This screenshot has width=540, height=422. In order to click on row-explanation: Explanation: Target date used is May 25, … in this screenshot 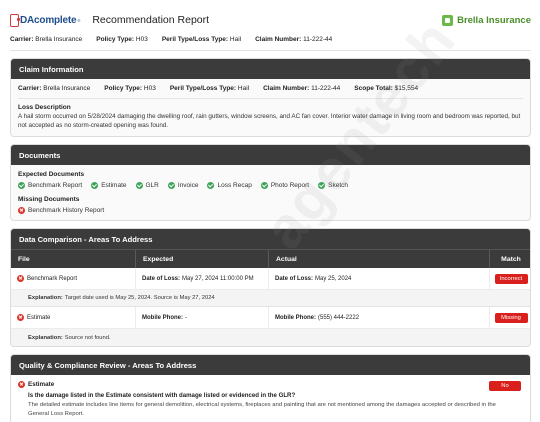, I will do `click(270, 298)`.